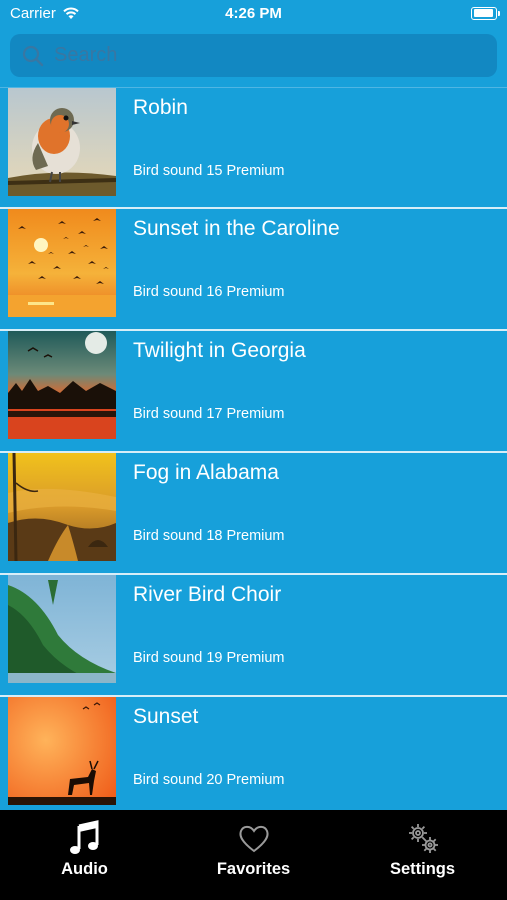 The image size is (507, 900). What do you see at coordinates (253, 758) in the screenshot?
I see `list-item: Sunset Bird sound 20 Premium` at bounding box center [253, 758].